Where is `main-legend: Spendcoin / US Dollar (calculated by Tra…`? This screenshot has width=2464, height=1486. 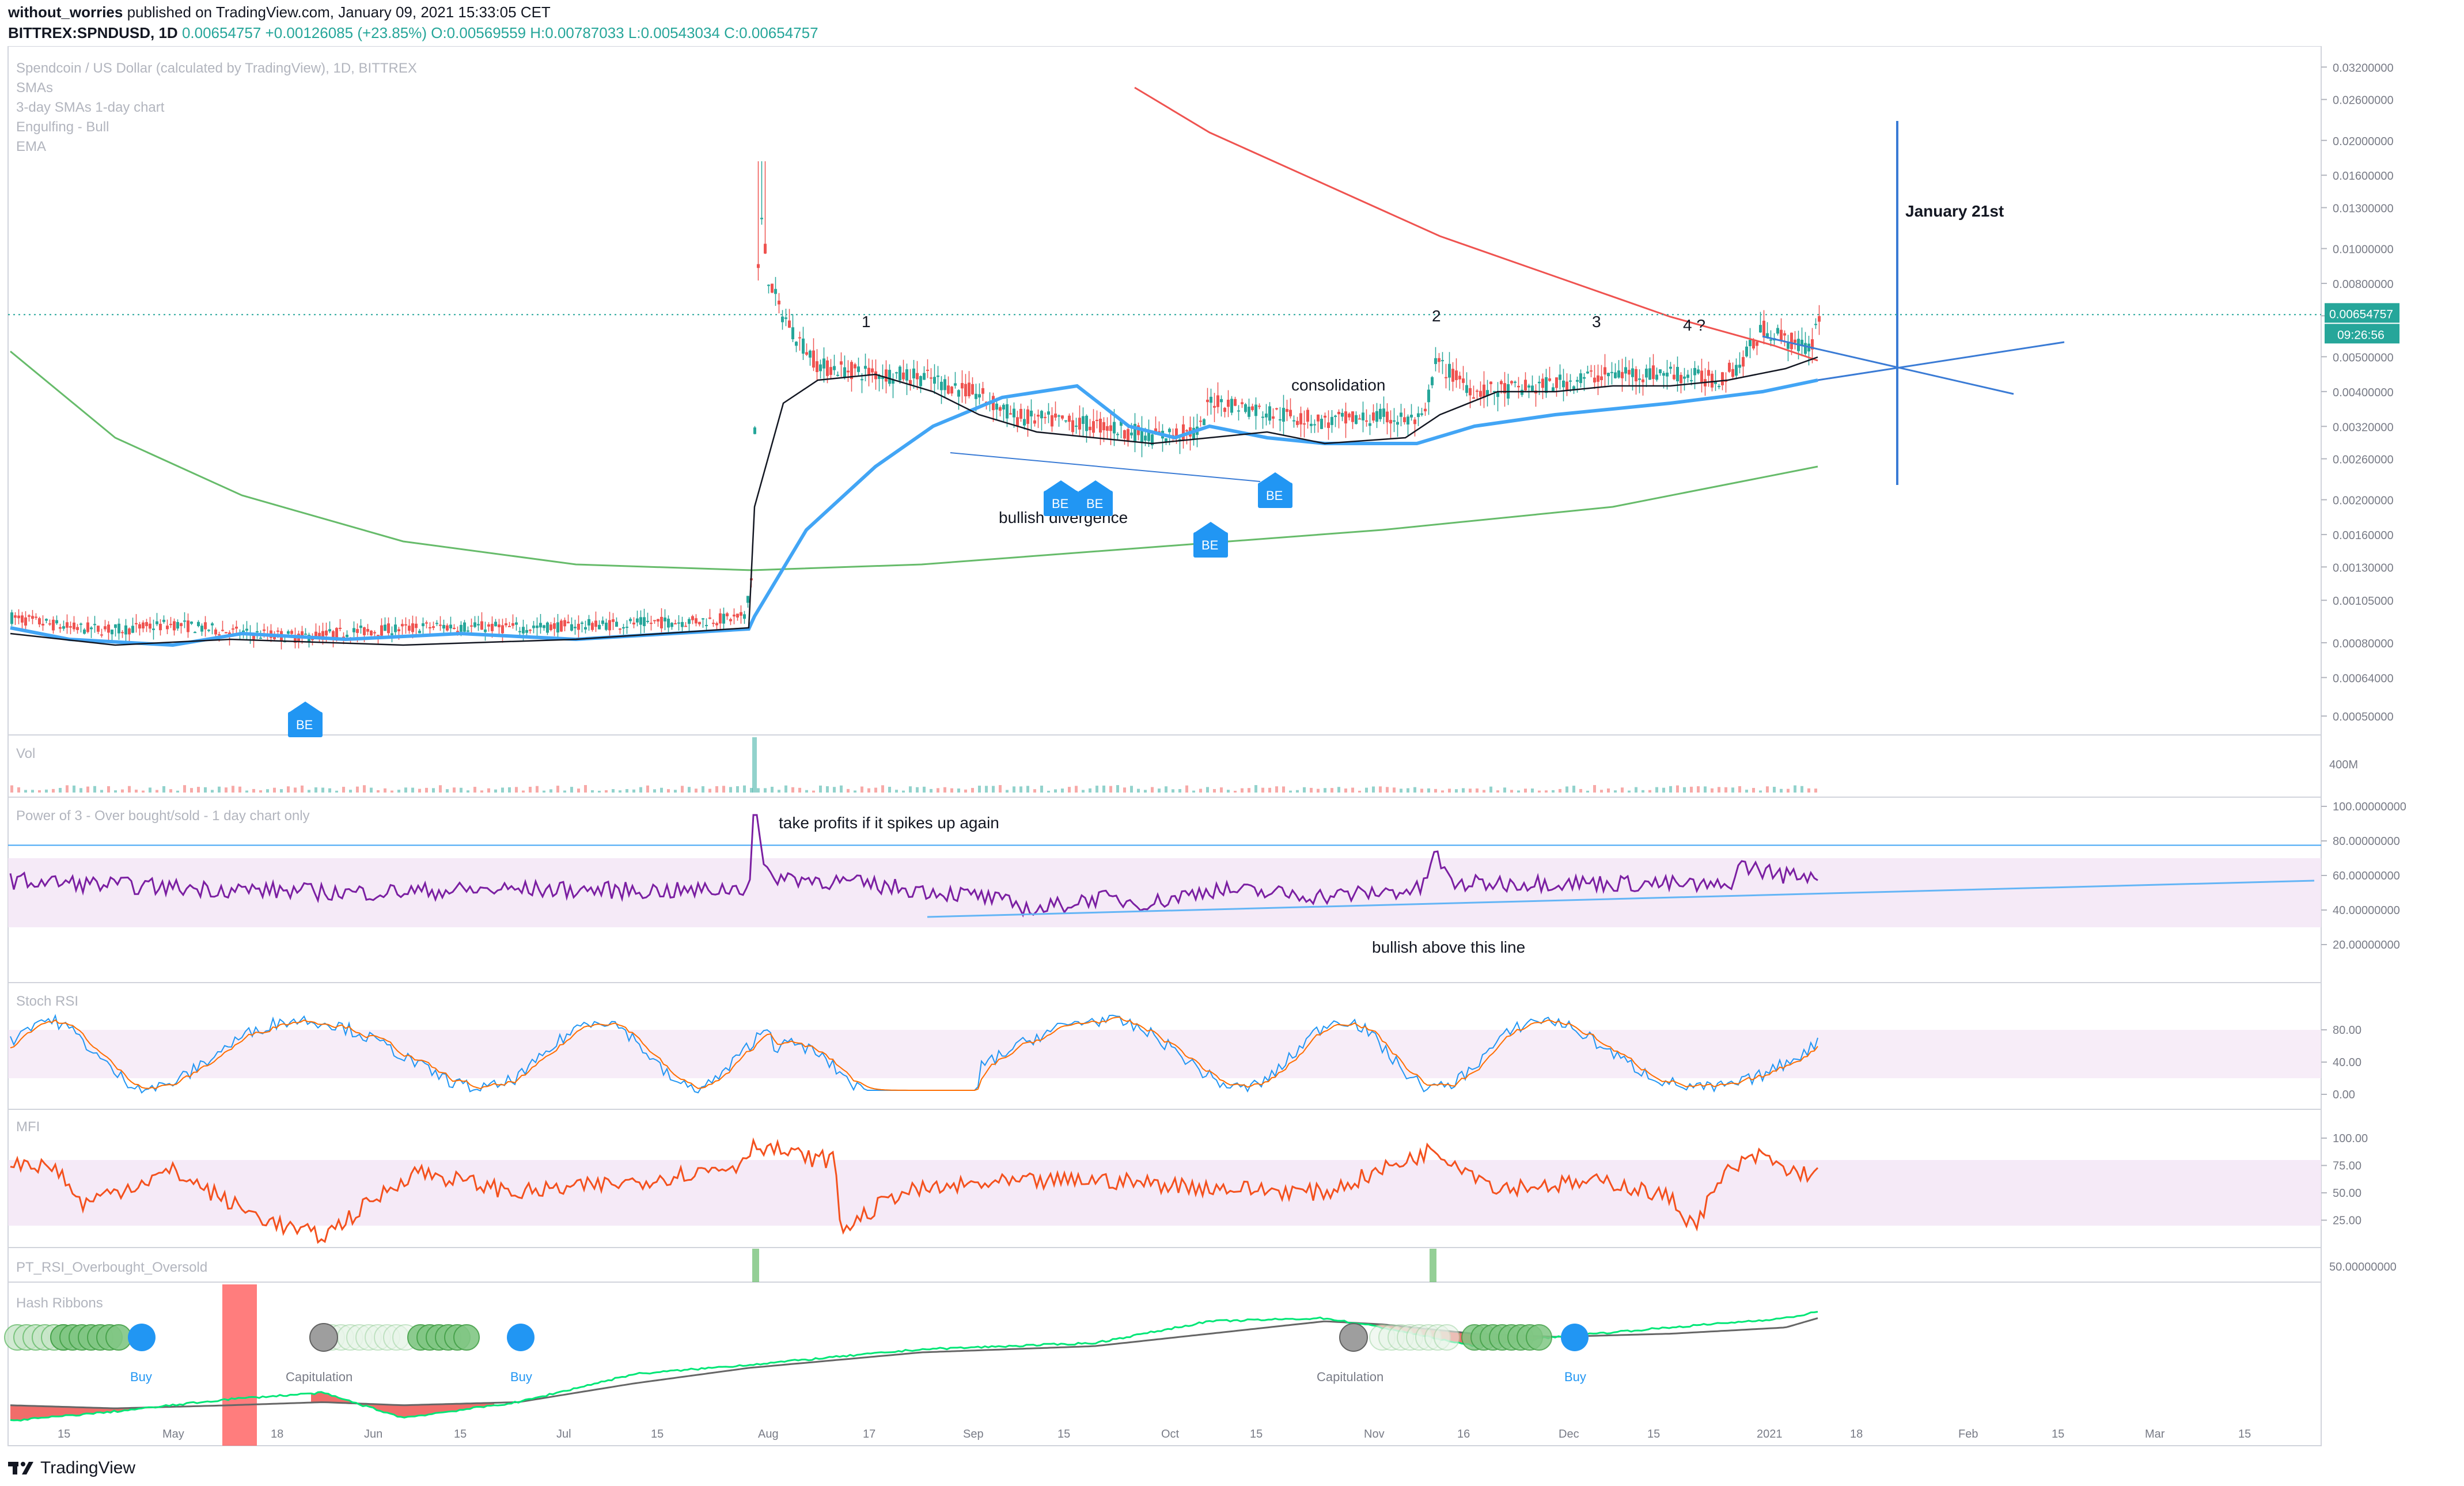 main-legend: Spendcoin / US Dollar (calculated by Tra… is located at coordinates (216, 107).